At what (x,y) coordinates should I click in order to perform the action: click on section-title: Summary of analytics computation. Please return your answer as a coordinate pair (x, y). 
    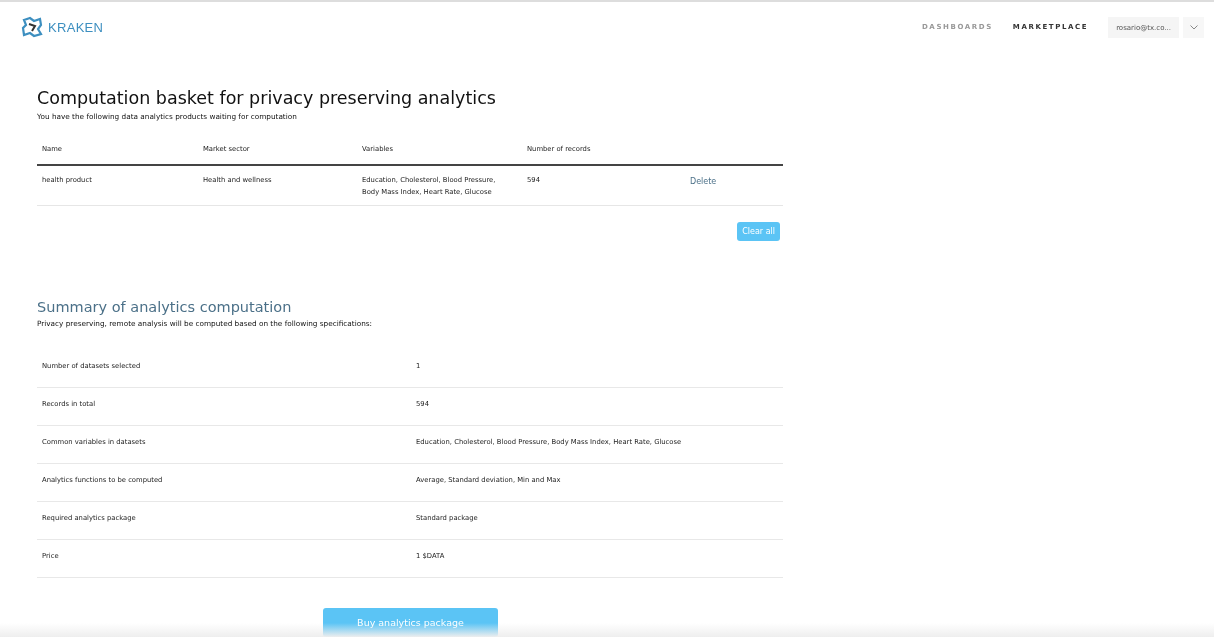
    Looking at the image, I should click on (165, 307).